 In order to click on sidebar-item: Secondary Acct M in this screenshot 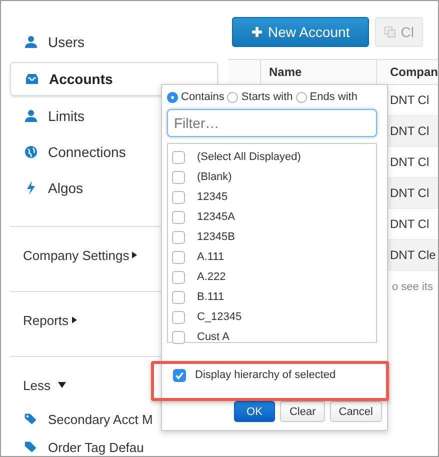, I will do `click(113, 419)`.